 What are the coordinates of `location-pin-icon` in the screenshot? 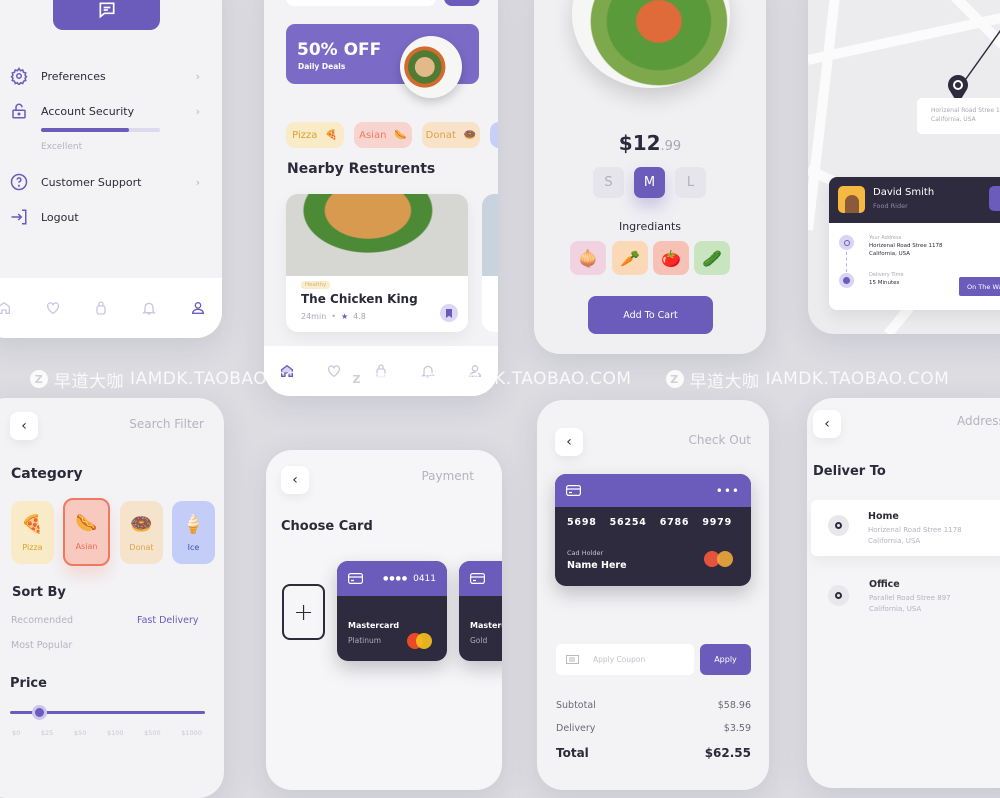 It's located at (838, 525).